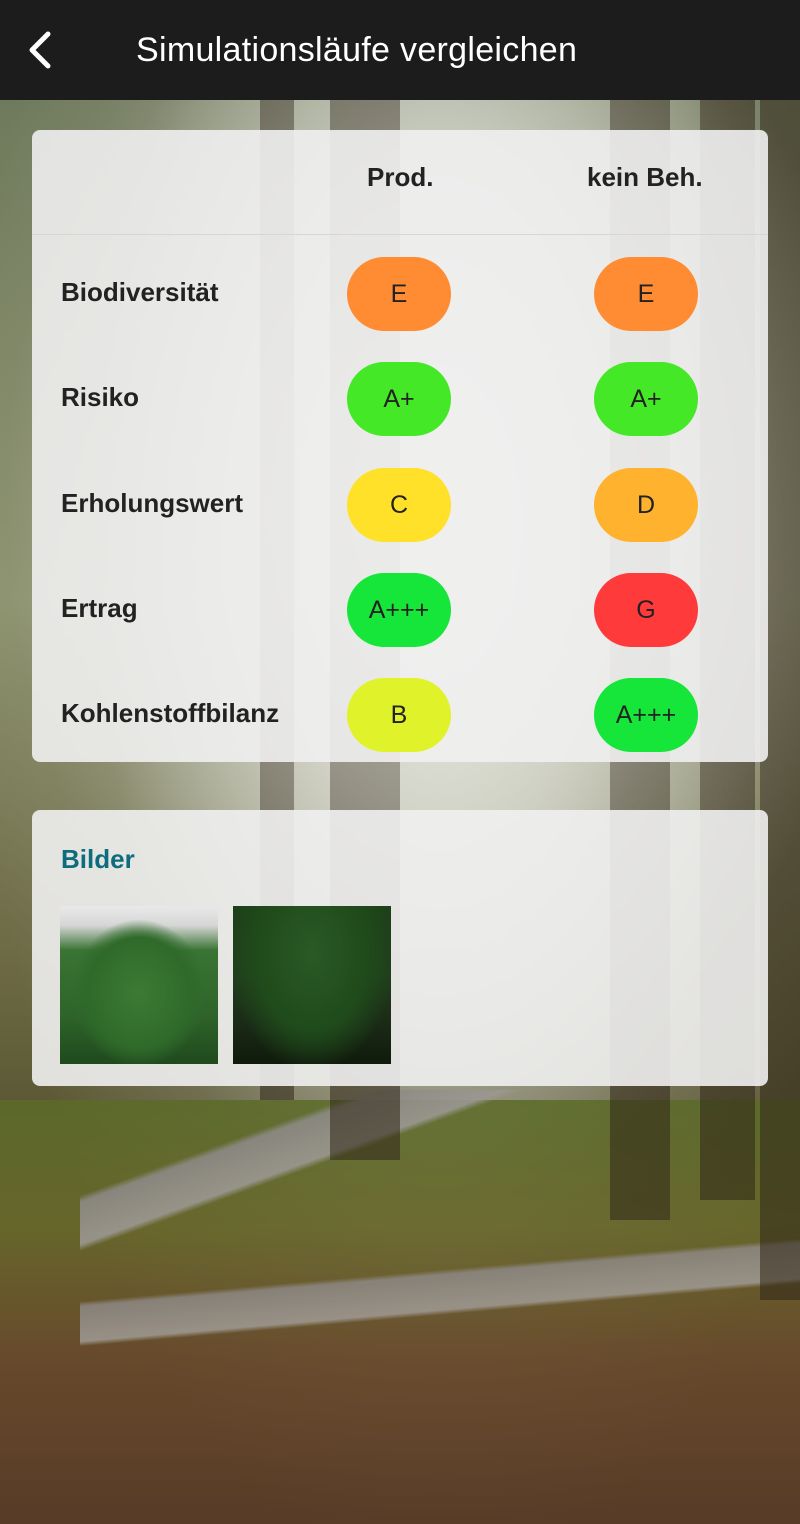 This screenshot has width=800, height=1524. I want to click on comparison-row-risiko: Risiko A+ A+, so click(400, 399).